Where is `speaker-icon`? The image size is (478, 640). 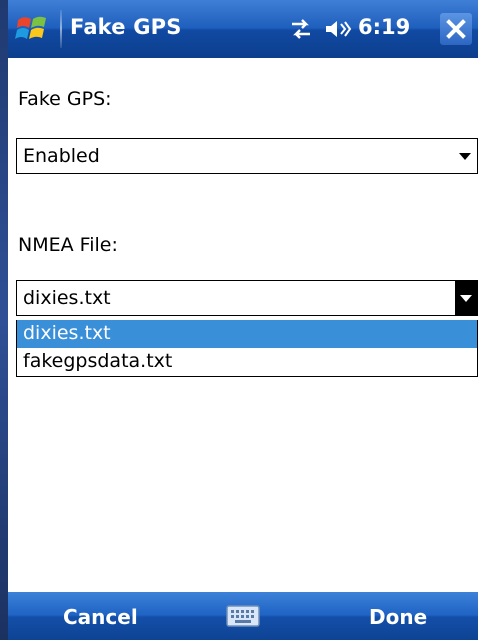 speaker-icon is located at coordinates (337, 29).